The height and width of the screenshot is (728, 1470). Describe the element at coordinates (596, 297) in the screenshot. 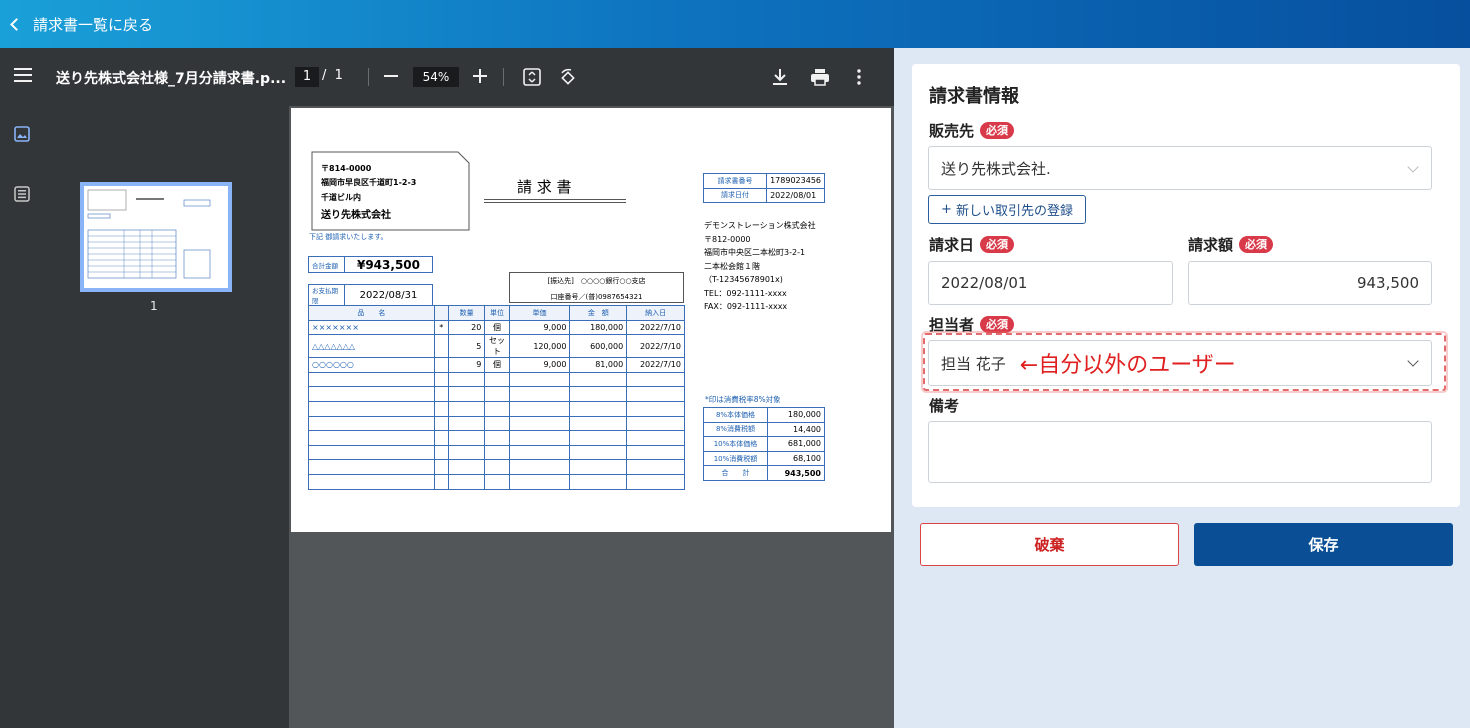

I see `bank-line-2: 口座番号／(普)0987654321` at that location.